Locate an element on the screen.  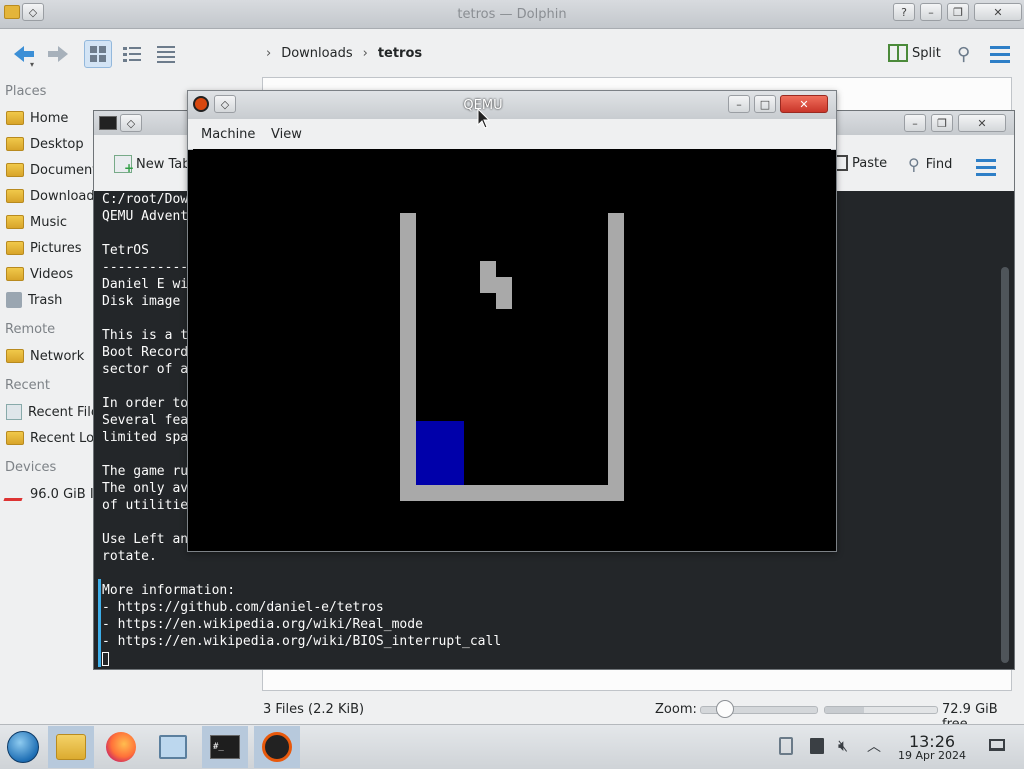
split-button: Split is located at coordinates (914, 53).